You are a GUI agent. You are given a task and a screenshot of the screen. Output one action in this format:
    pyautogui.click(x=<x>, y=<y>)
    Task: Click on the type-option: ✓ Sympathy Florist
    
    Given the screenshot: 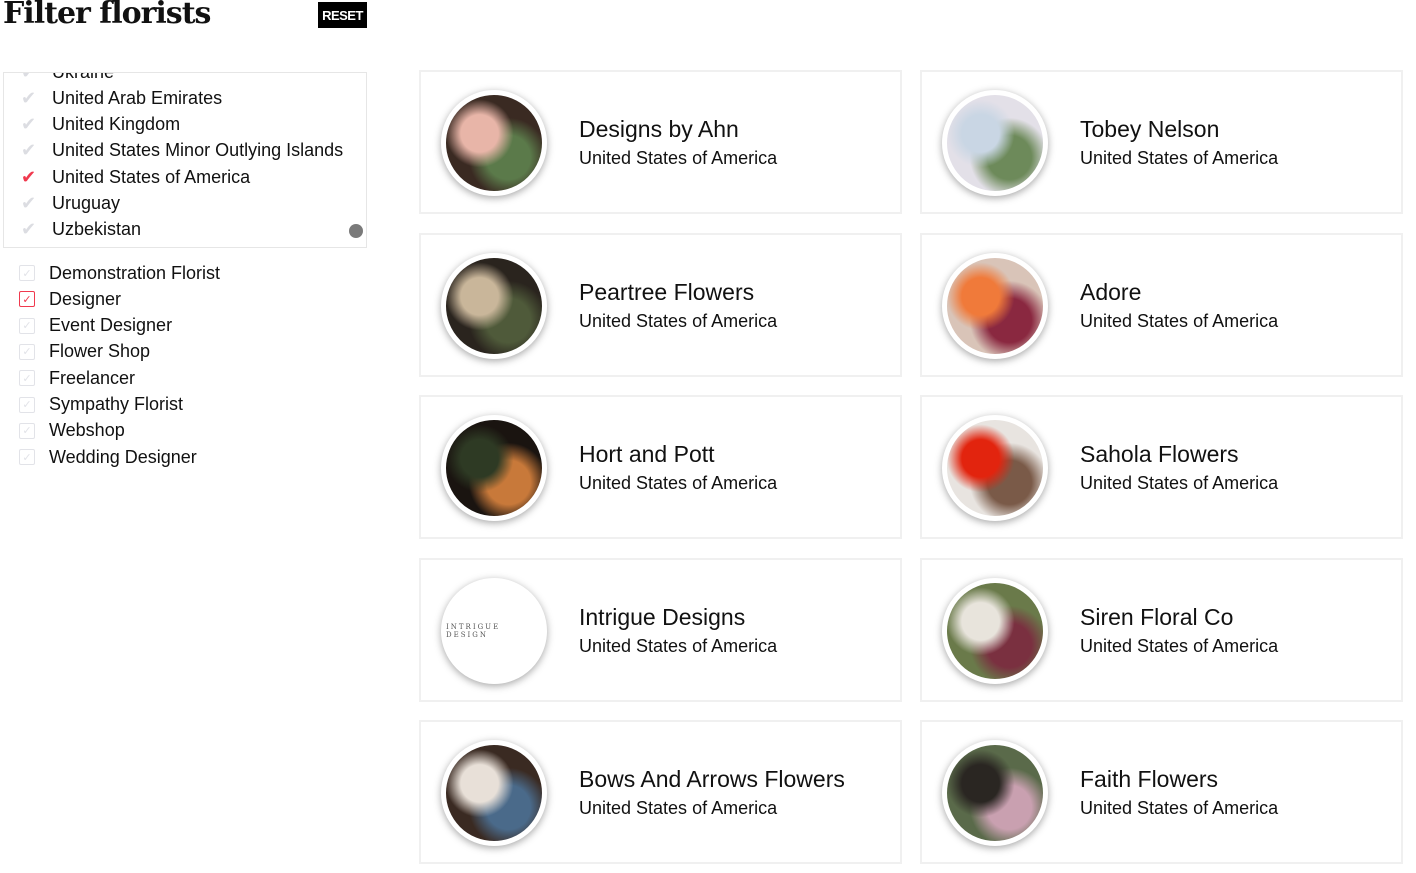 What is the action you would take?
    pyautogui.click(x=101, y=405)
    